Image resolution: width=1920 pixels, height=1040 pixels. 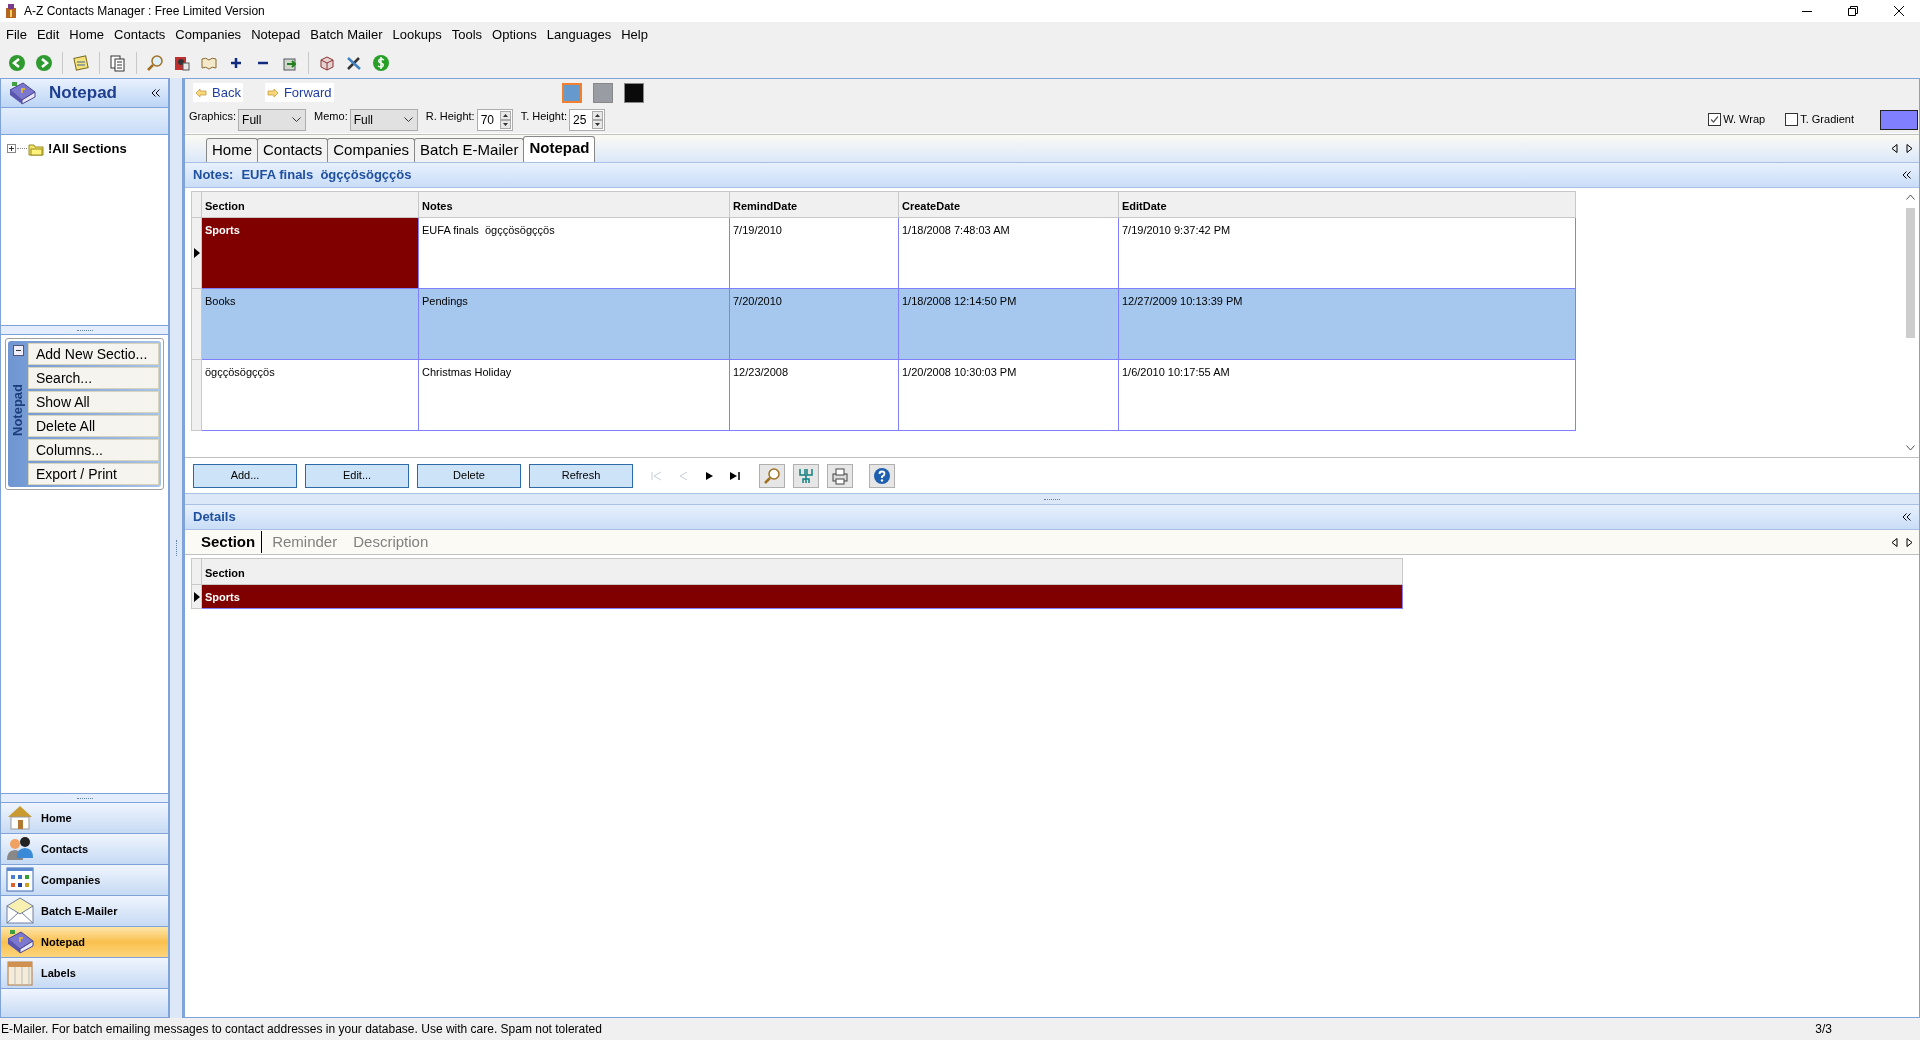 What do you see at coordinates (1009, 395) in the screenshot?
I see `table-cell: 1/20/2008 10:30:03 PM` at bounding box center [1009, 395].